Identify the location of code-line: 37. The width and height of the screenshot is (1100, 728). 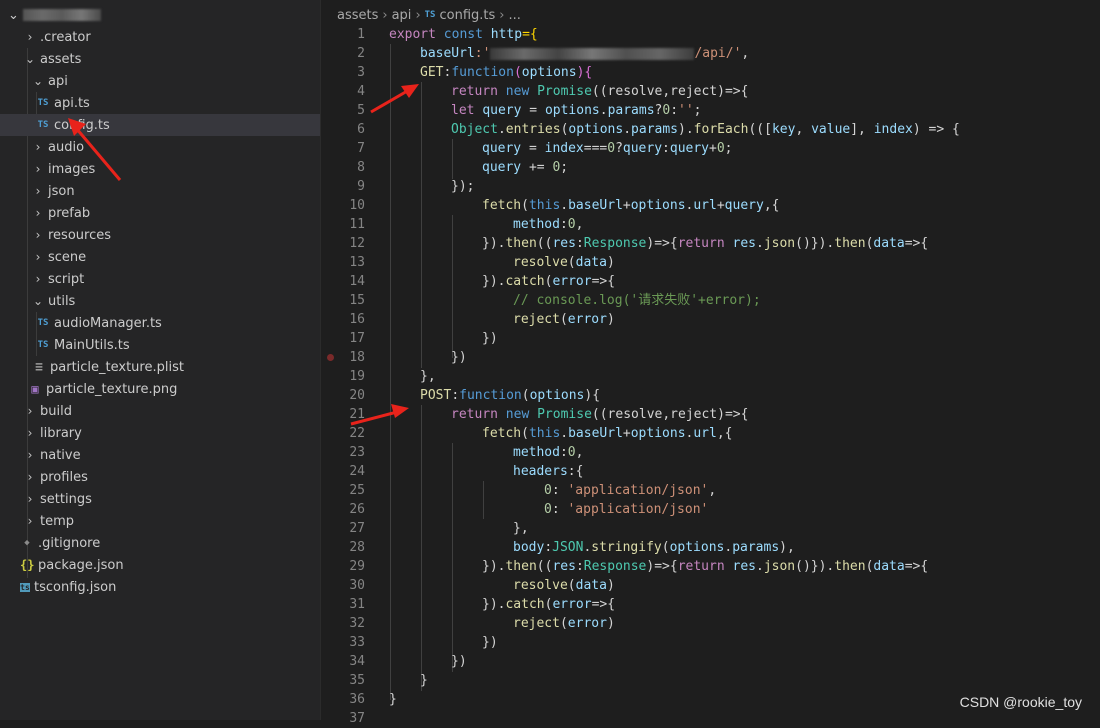
(710, 718).